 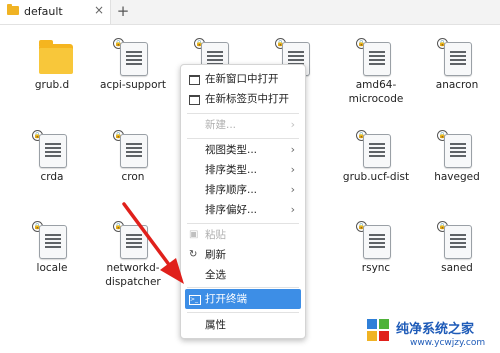 I want to click on menu-item-refresh: ↻ 刷新, so click(x=243, y=255).